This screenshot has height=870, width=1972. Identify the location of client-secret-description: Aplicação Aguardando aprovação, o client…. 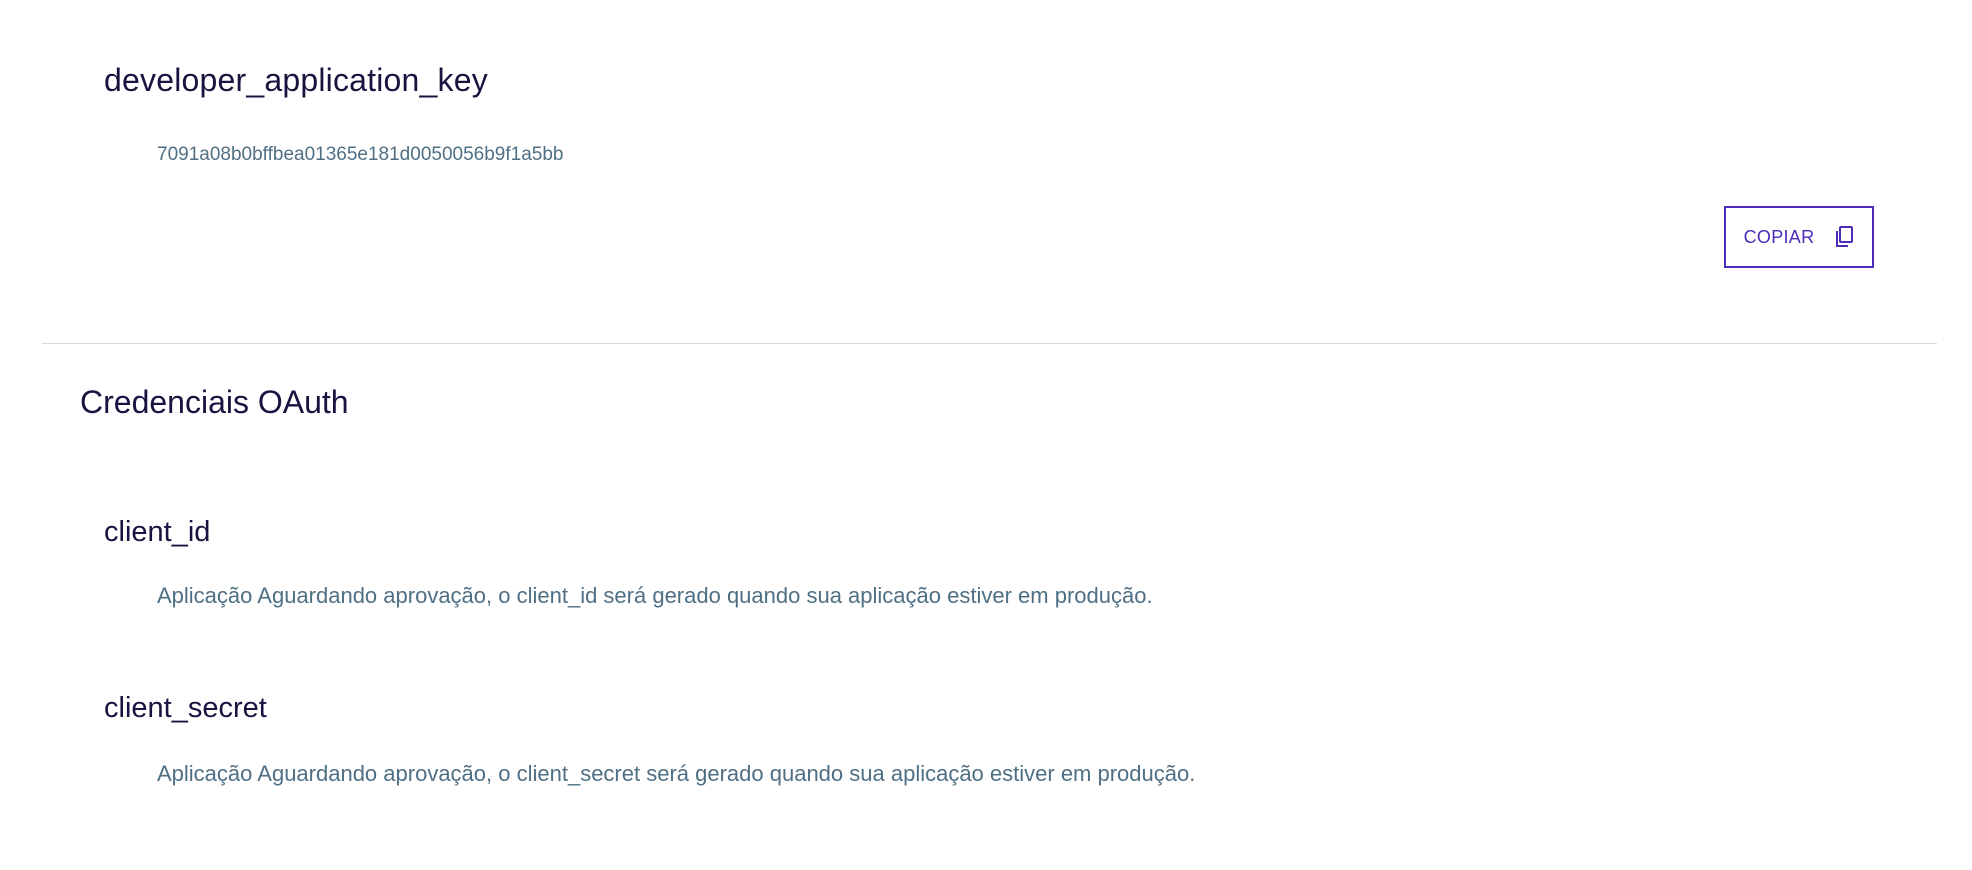
(676, 773).